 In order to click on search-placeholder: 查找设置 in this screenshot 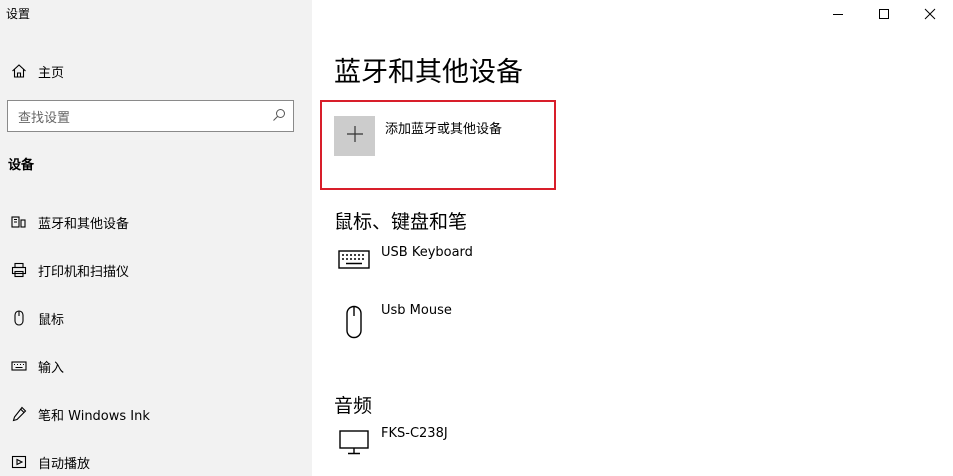, I will do `click(44, 118)`.